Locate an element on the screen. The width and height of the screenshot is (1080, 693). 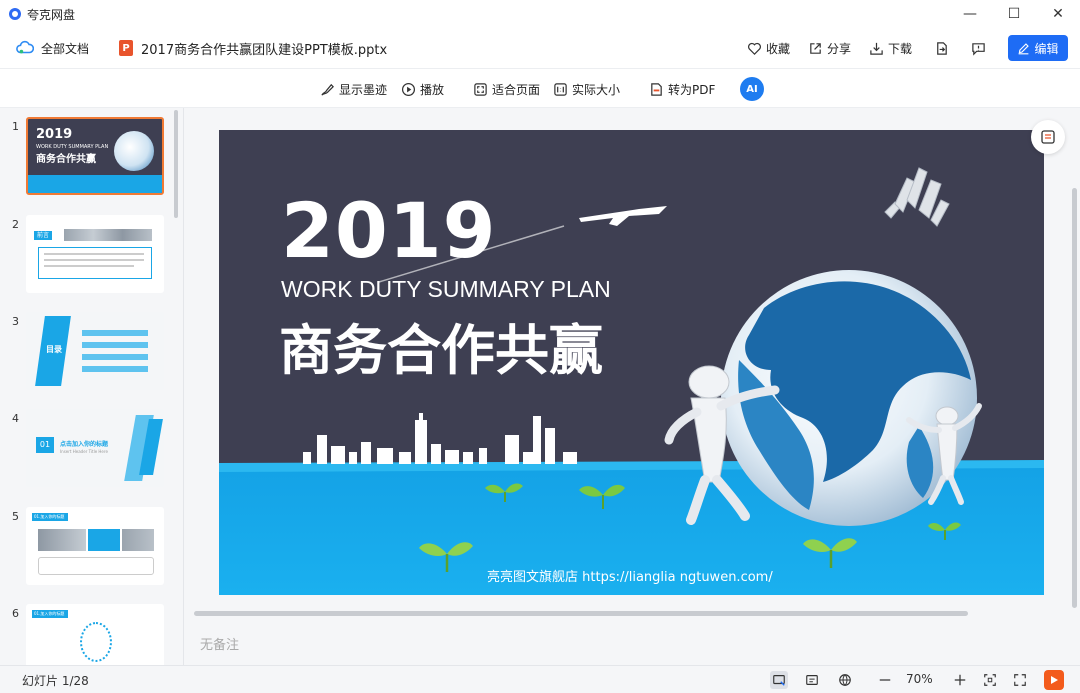
download-button: 下载 is located at coordinates (890, 48).